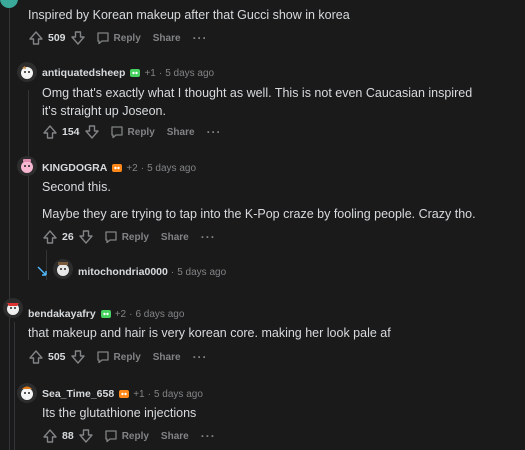 Image resolution: width=525 pixels, height=450 pixels. I want to click on collapse-icon, so click(42, 271).